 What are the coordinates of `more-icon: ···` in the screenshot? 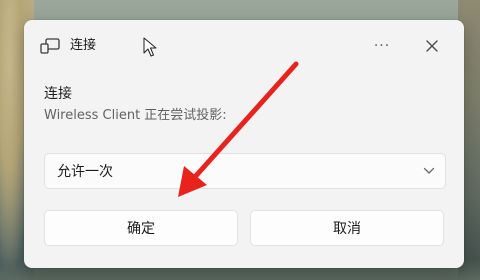 It's located at (382, 46).